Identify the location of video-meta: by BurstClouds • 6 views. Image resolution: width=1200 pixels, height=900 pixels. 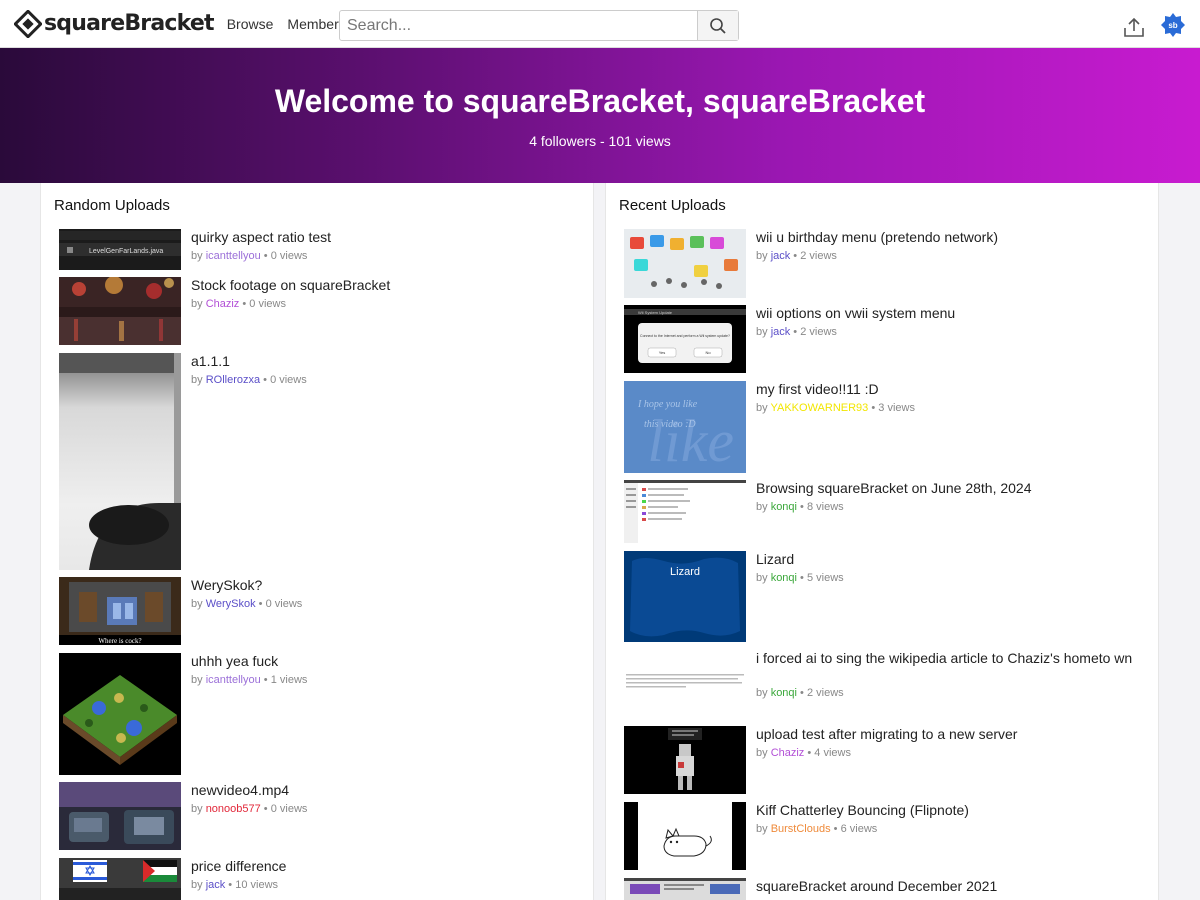
(817, 829).